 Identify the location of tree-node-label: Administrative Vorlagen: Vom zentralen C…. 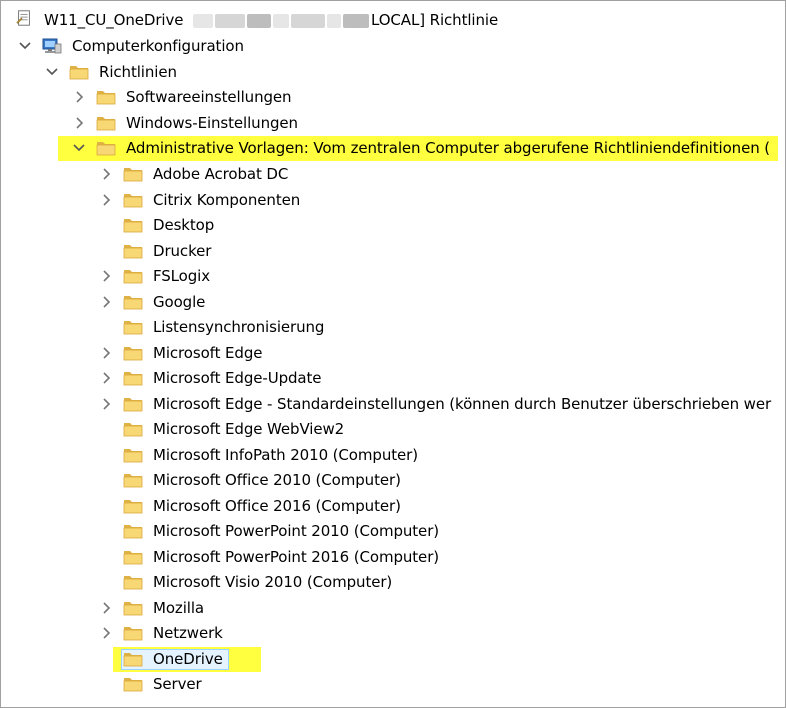
(448, 148).